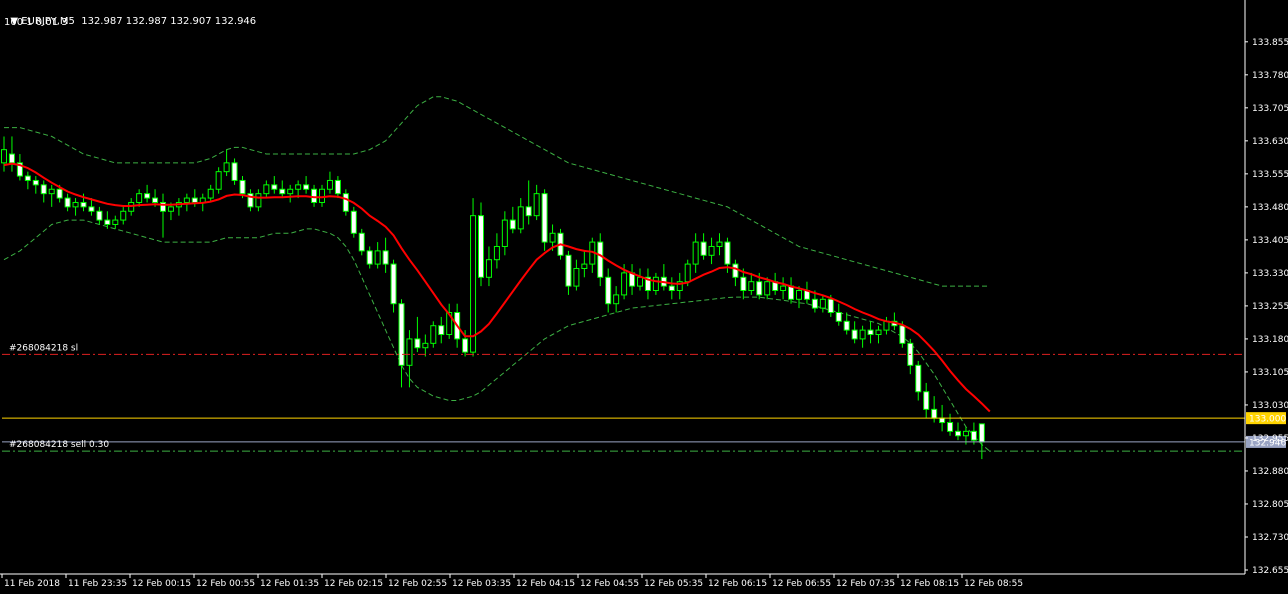 This screenshot has width=1288, height=594. I want to click on y-tick-label: 133.480, so click(1270, 208).